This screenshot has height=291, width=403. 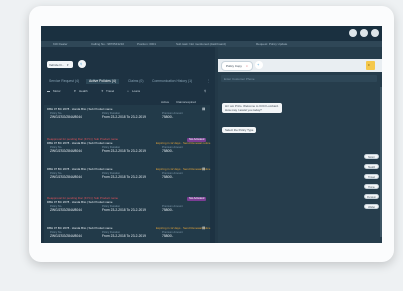 What do you see at coordinates (371, 176) in the screenshot?
I see `quick-reply-travel: Travel` at bounding box center [371, 176].